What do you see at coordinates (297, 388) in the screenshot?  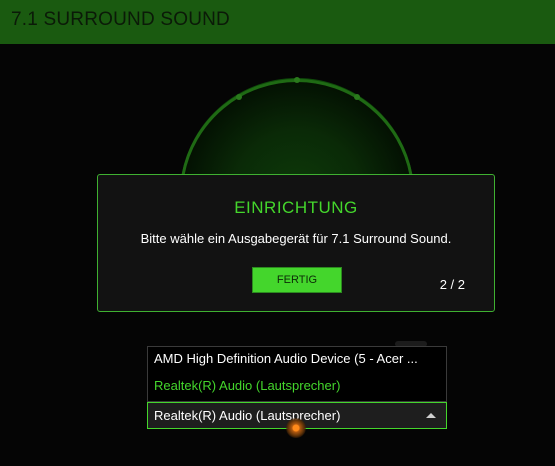 I see `device-option-realtek: Realtek(R) Audio (Lautsprecher)` at bounding box center [297, 388].